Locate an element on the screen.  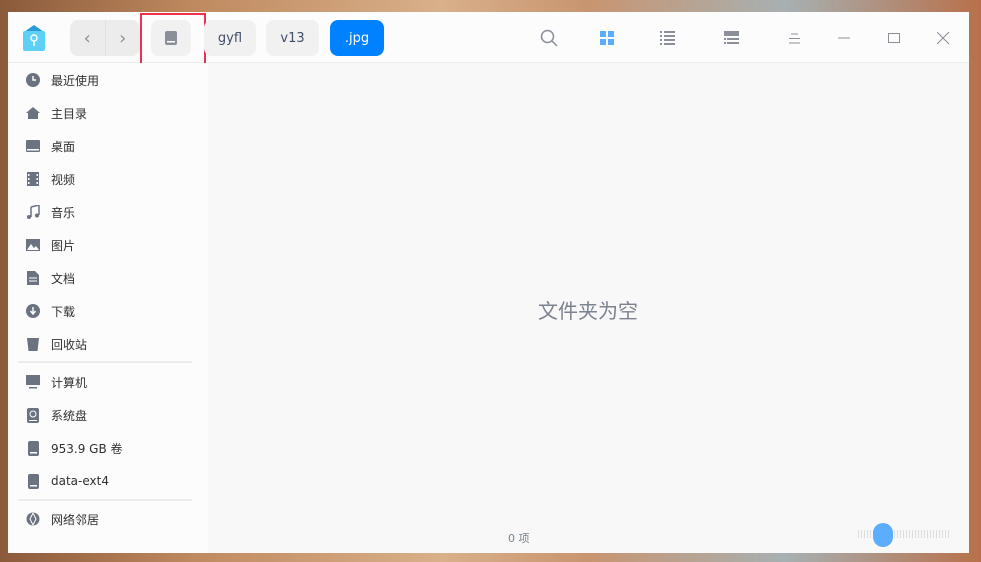
sidebar-item-label: 网络邻居 is located at coordinates (75, 519).